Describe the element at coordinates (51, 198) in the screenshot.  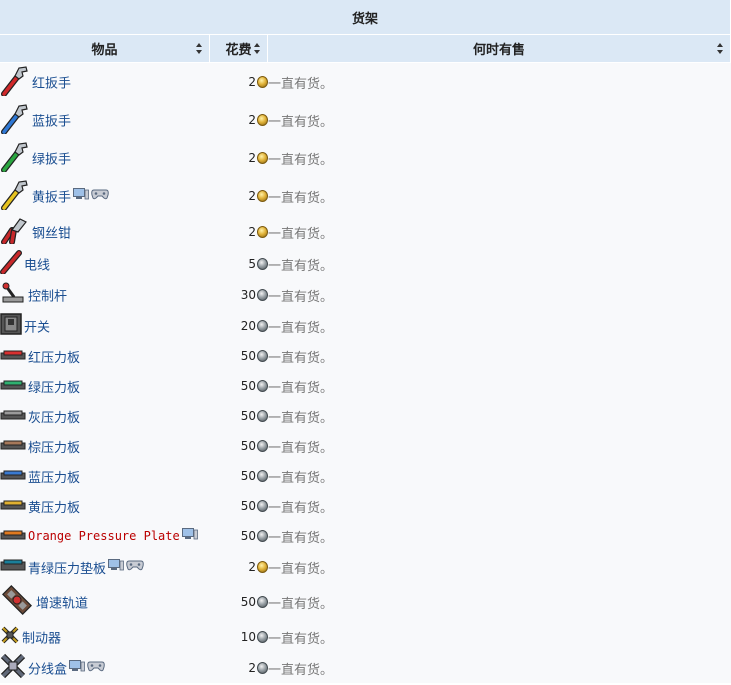
I see `item-link: 黄扳手` at that location.